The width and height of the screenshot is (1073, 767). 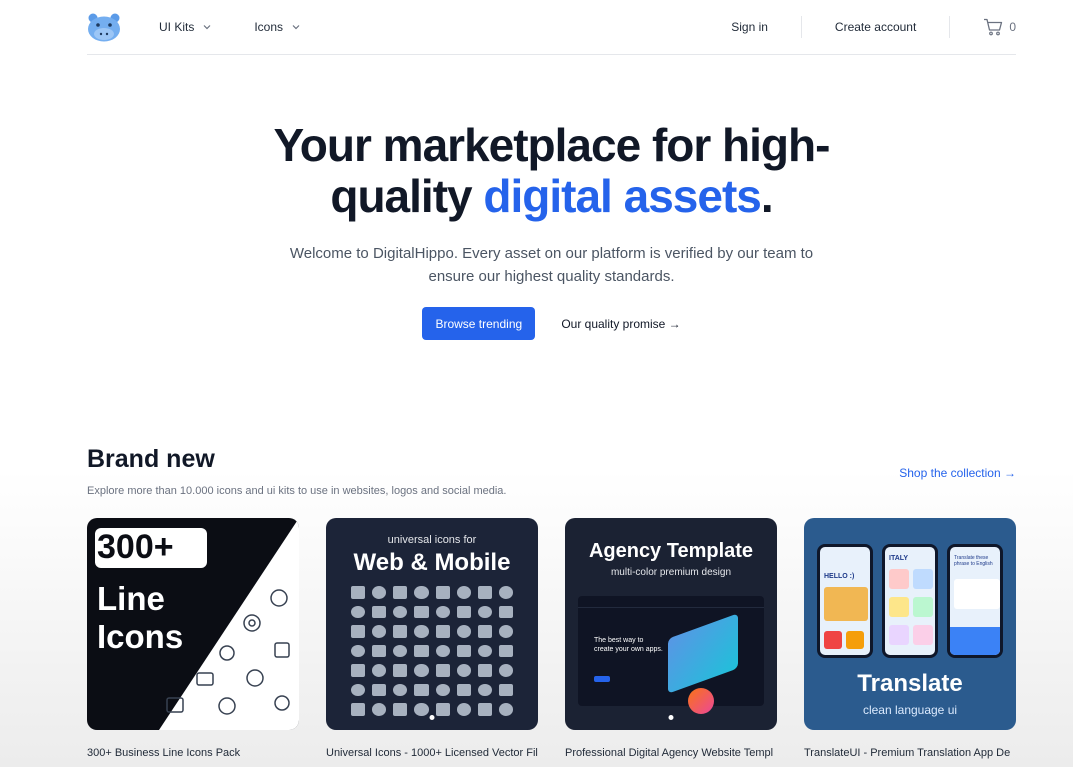 I want to click on phone-text: HELLO :), so click(x=839, y=576).